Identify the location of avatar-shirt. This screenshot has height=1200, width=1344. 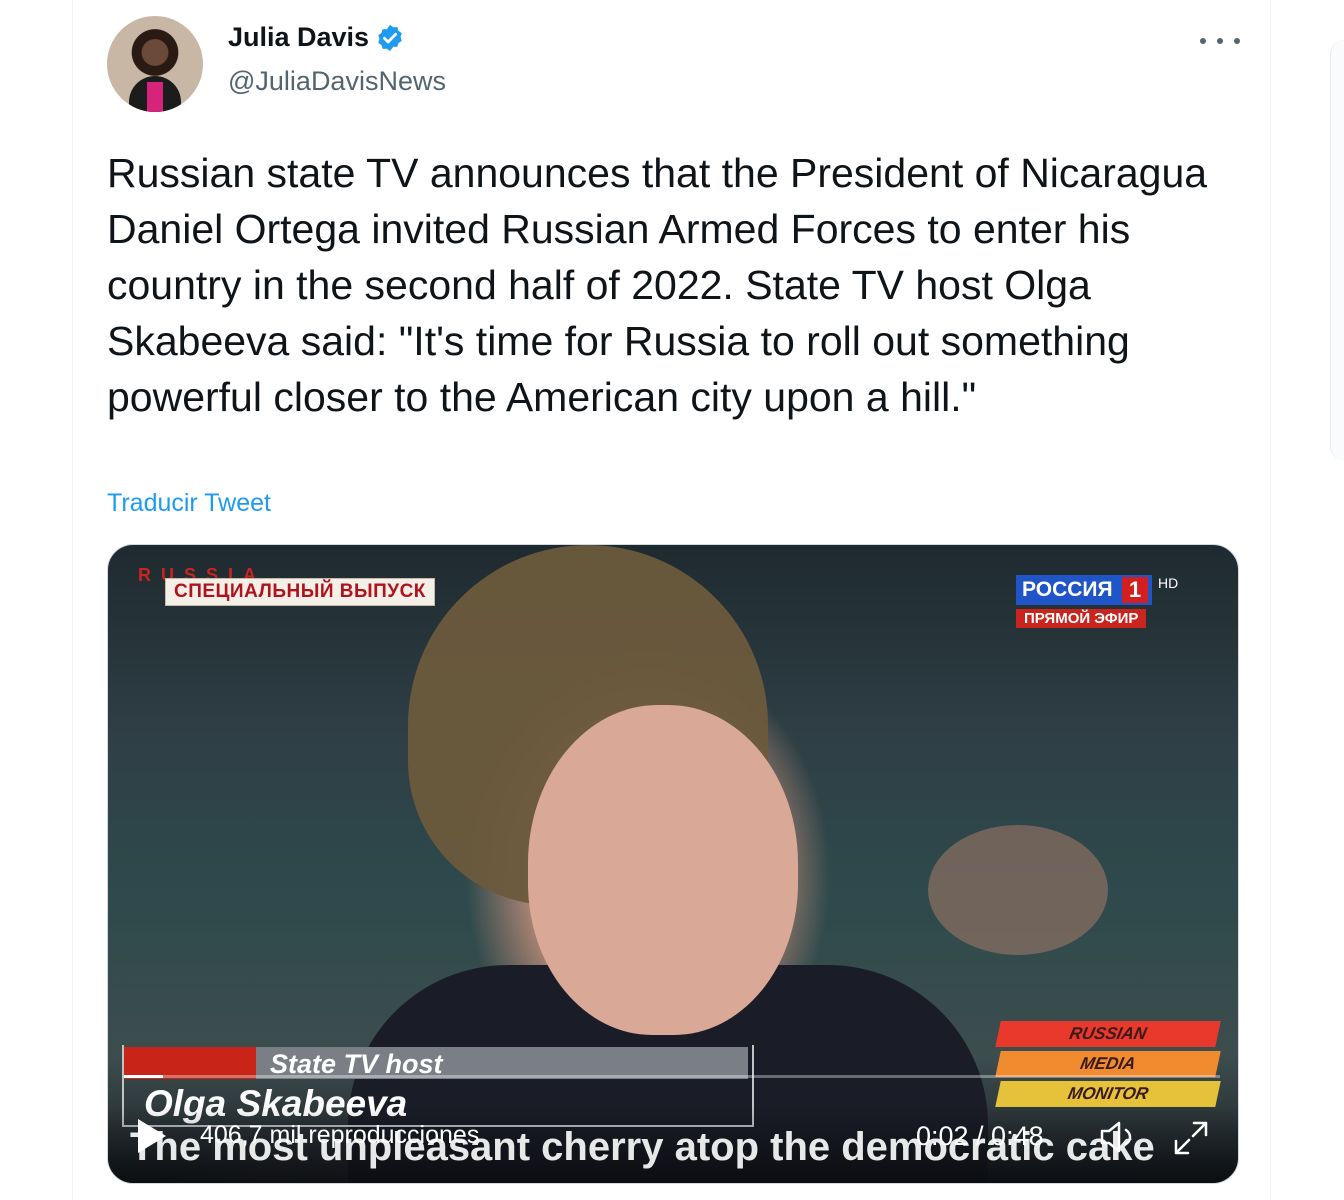
(155, 97).